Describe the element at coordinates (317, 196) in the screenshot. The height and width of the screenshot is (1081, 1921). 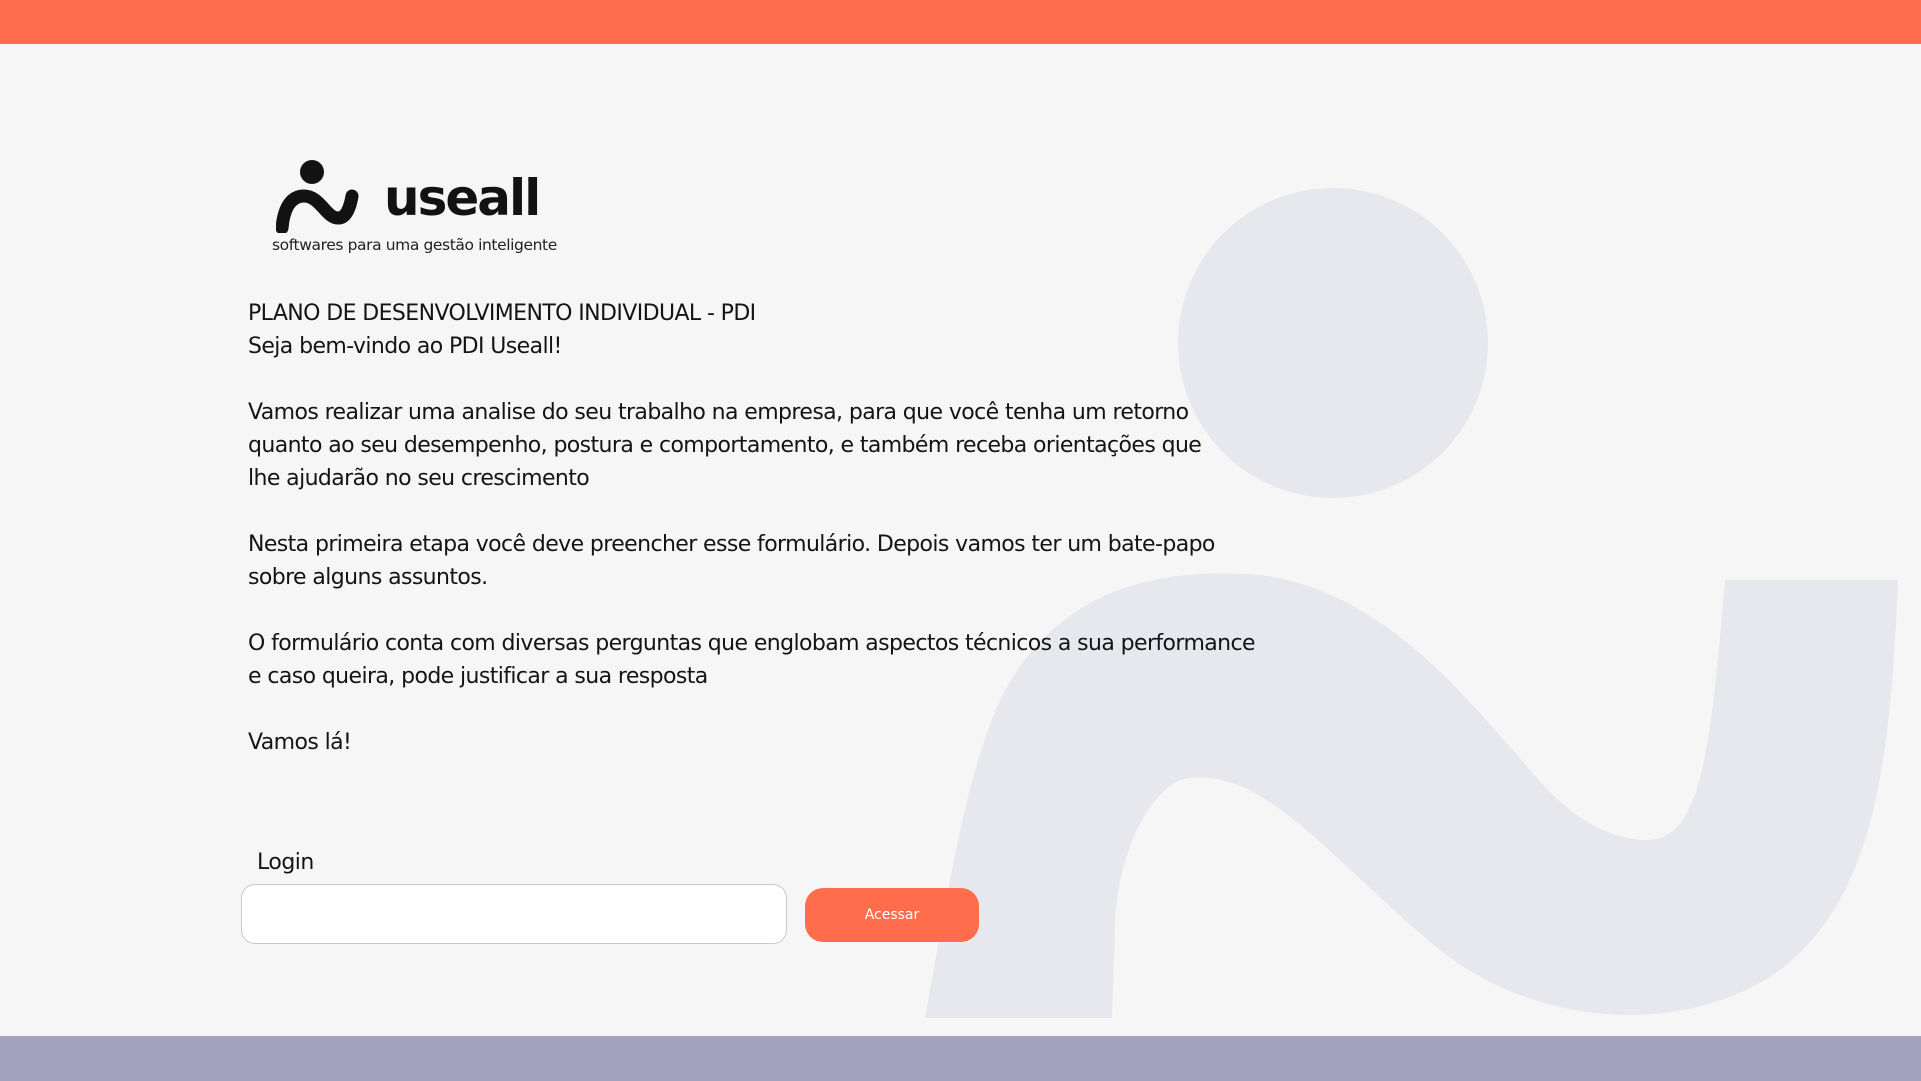
I see `useall-symbol-icon` at that location.